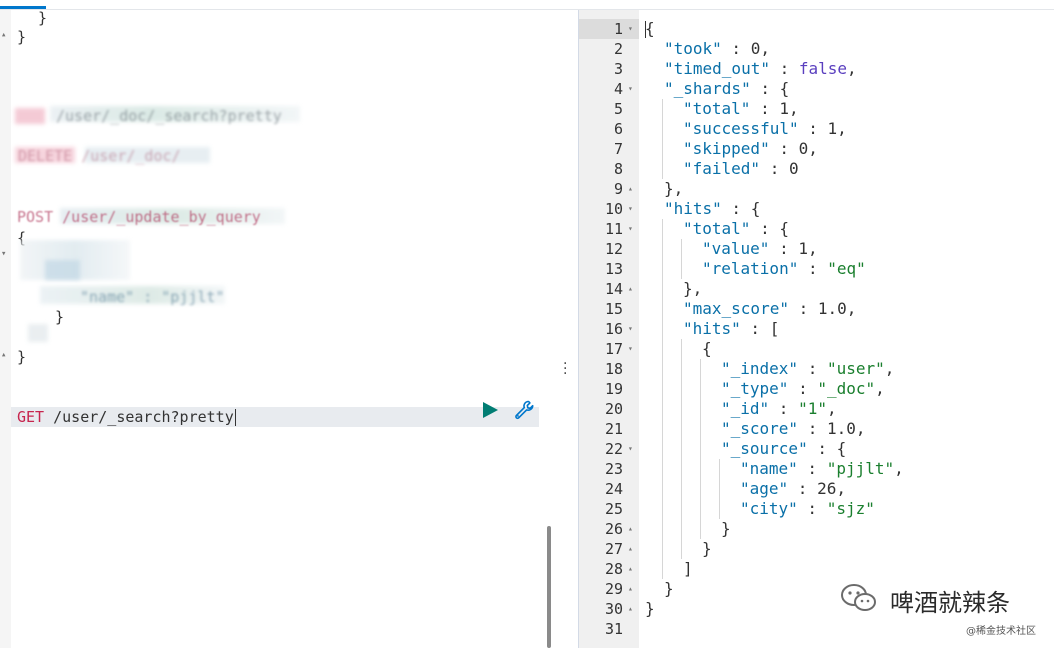 This screenshot has height=648, width=1054. I want to click on line-number: 1, so click(618, 29).